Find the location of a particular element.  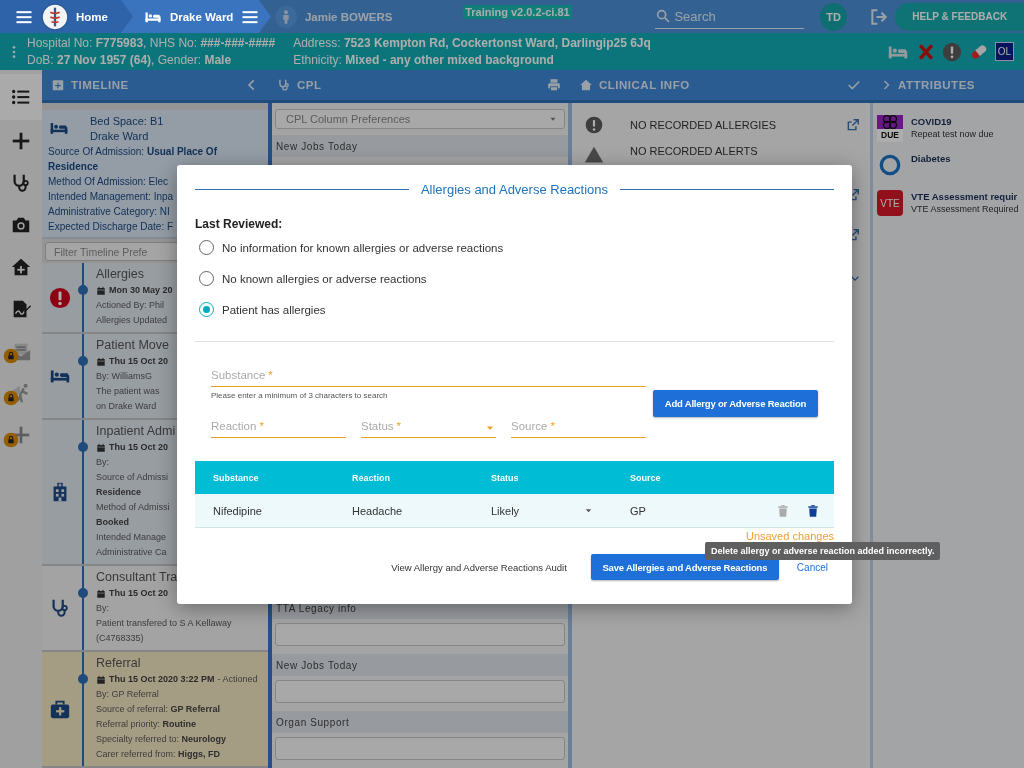

entry-text: Source of Admissi is located at coordinates (132, 477).